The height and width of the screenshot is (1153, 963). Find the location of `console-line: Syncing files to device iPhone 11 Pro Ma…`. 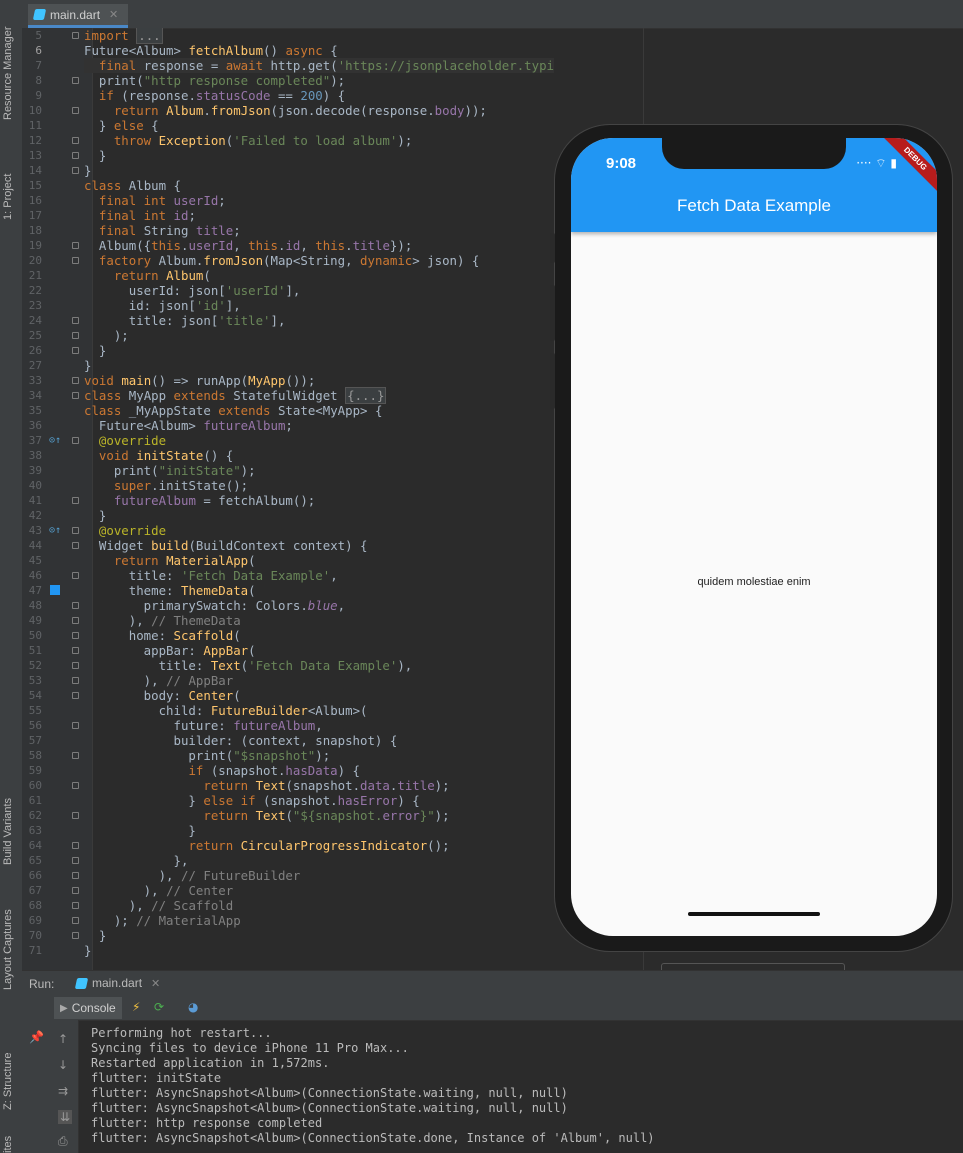

console-line: Syncing files to device iPhone 11 Pro Ma… is located at coordinates (250, 1048).